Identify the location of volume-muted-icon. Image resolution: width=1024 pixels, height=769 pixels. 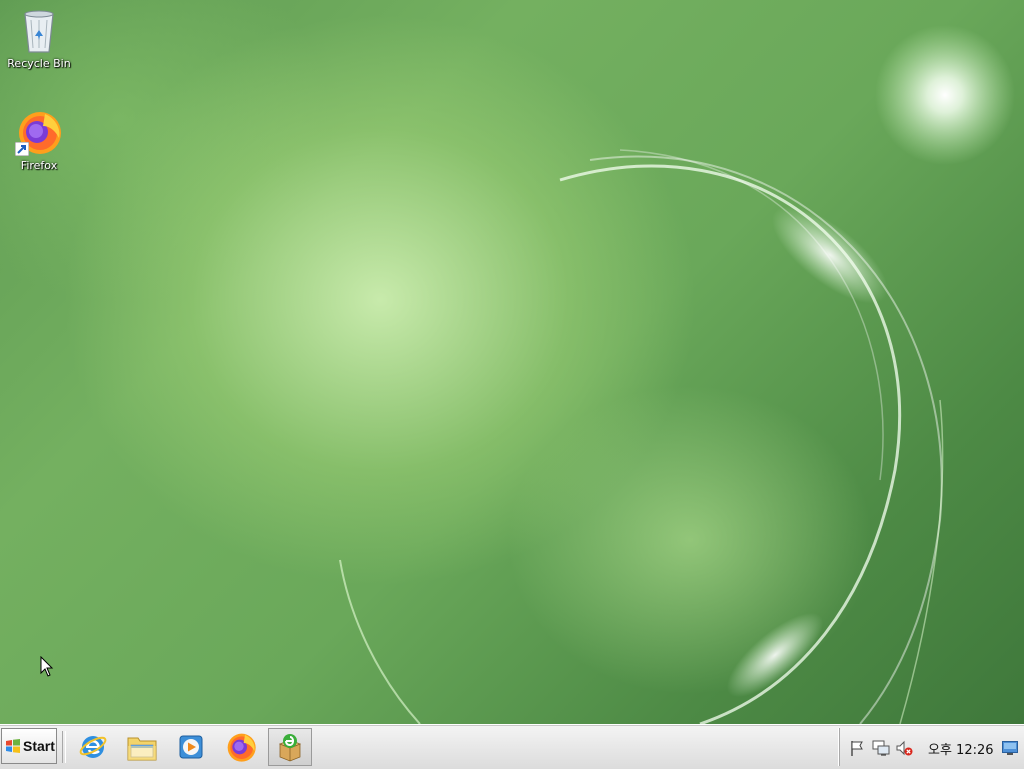
(904, 748).